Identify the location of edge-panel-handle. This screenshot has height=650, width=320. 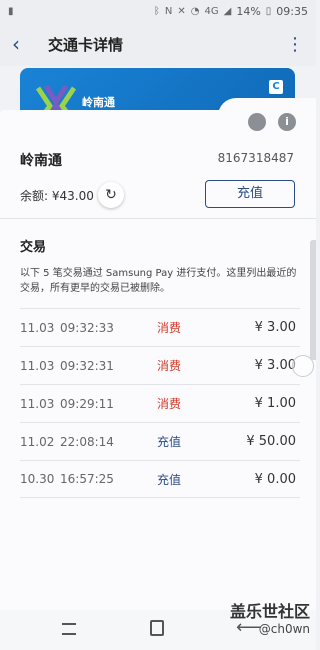
(313, 300).